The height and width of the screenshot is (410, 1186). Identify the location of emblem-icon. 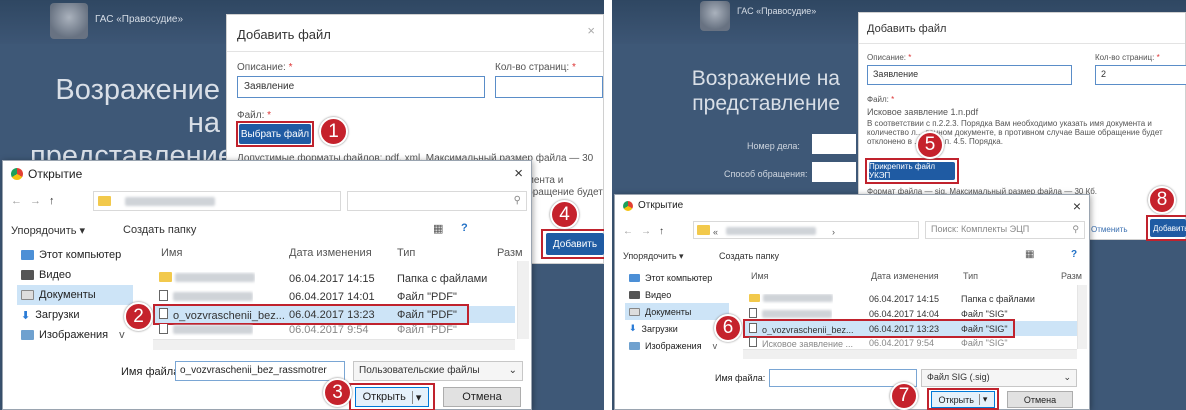
(69, 21).